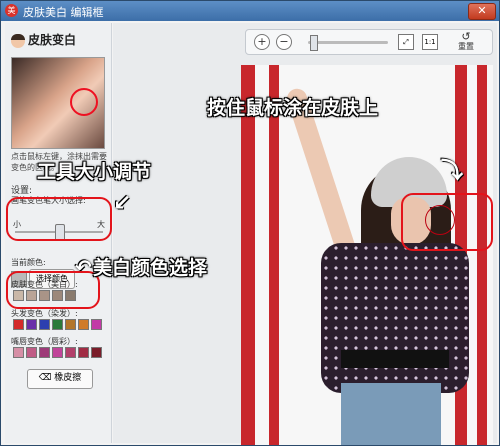  Describe the element at coordinates (284, 42) in the screenshot. I see `zoom-out-icon: −` at that location.